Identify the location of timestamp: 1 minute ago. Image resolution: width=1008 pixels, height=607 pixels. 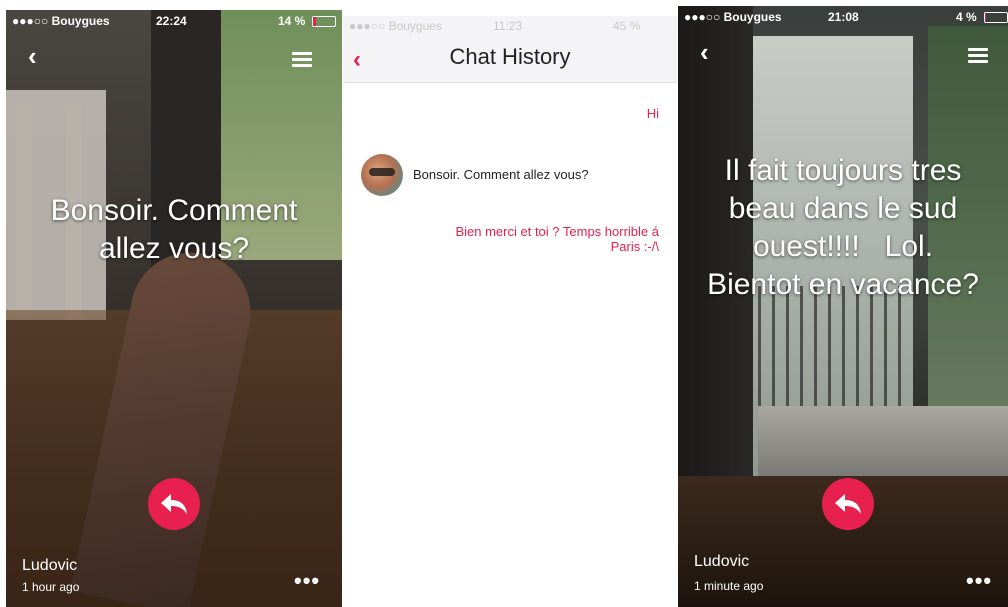
(729, 586).